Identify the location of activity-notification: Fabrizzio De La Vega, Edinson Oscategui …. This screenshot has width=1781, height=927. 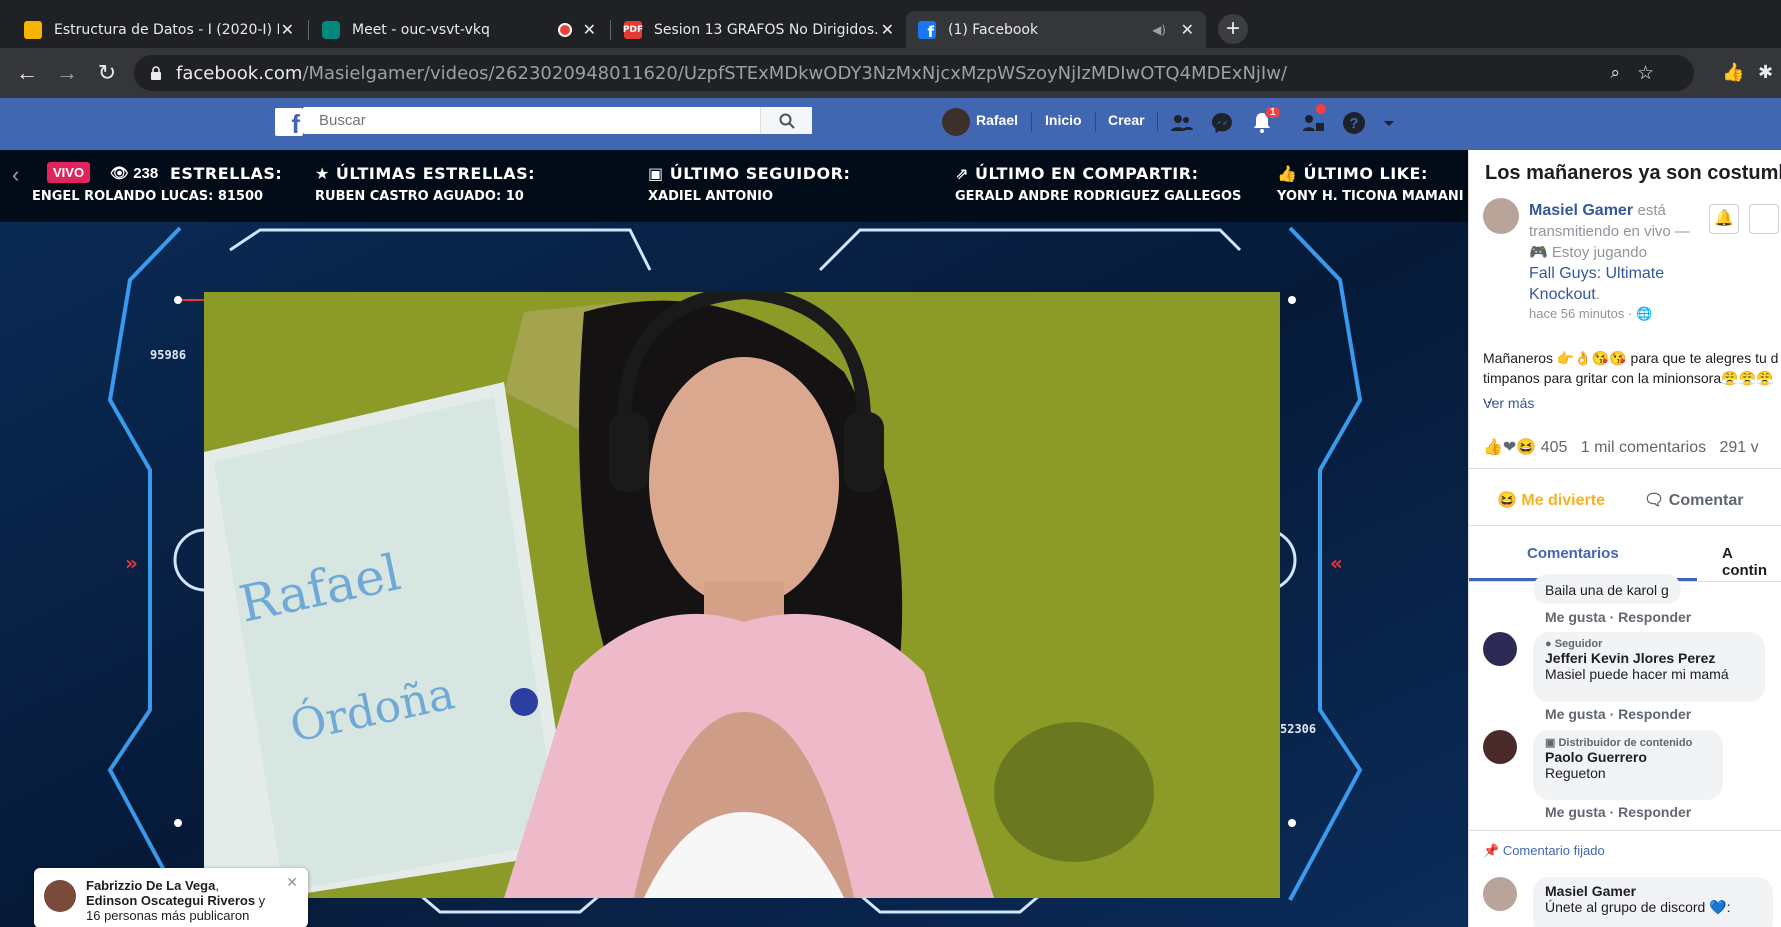
(171, 897).